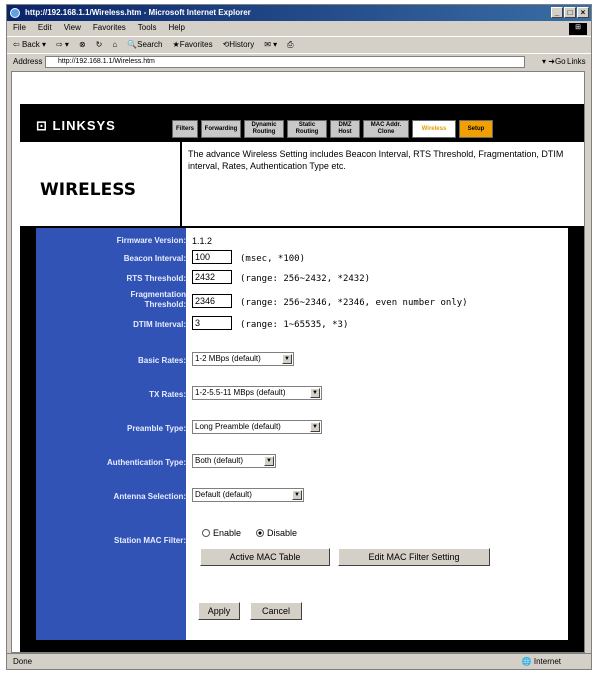 This screenshot has width=594, height=674. What do you see at coordinates (290, 44) in the screenshot?
I see `print-icon: ⎙` at bounding box center [290, 44].